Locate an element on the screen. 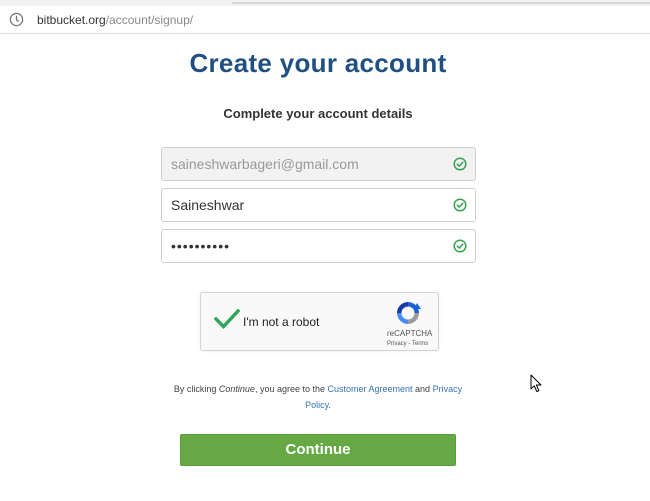 The height and width of the screenshot is (501, 650). recaptcha-privacy-terms-link: Privacy - Terms is located at coordinates (407, 344).